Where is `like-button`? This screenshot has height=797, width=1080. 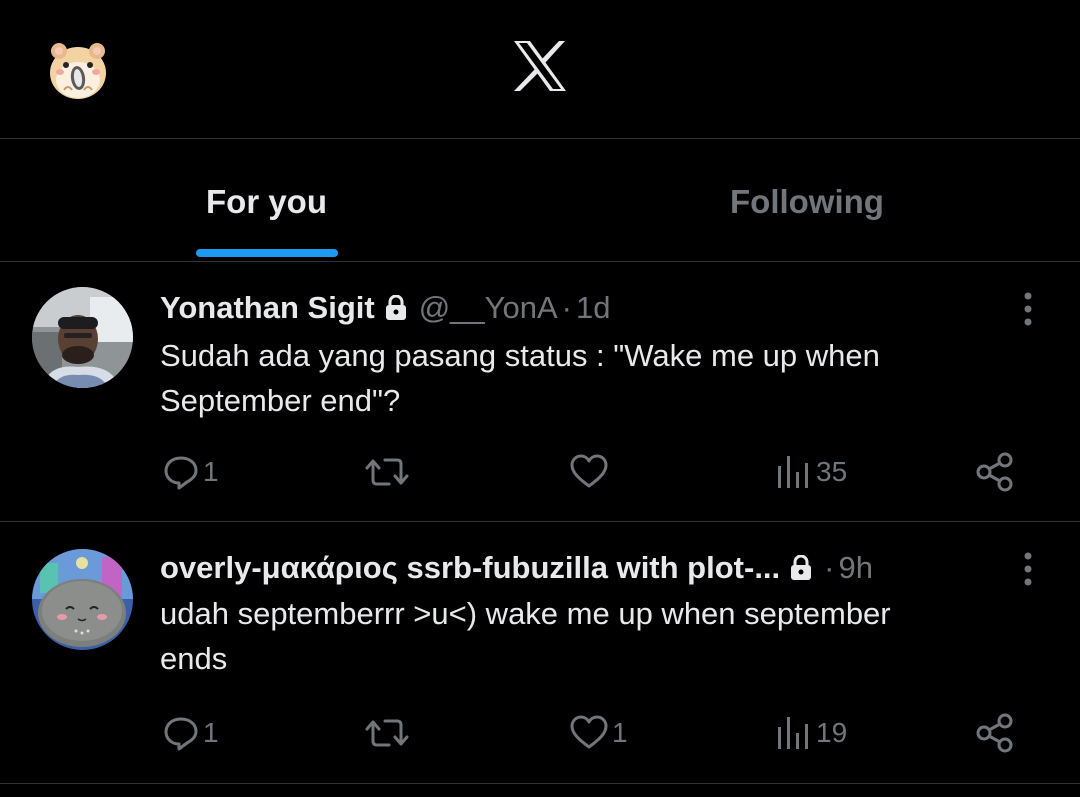
like-button is located at coordinates (590, 472).